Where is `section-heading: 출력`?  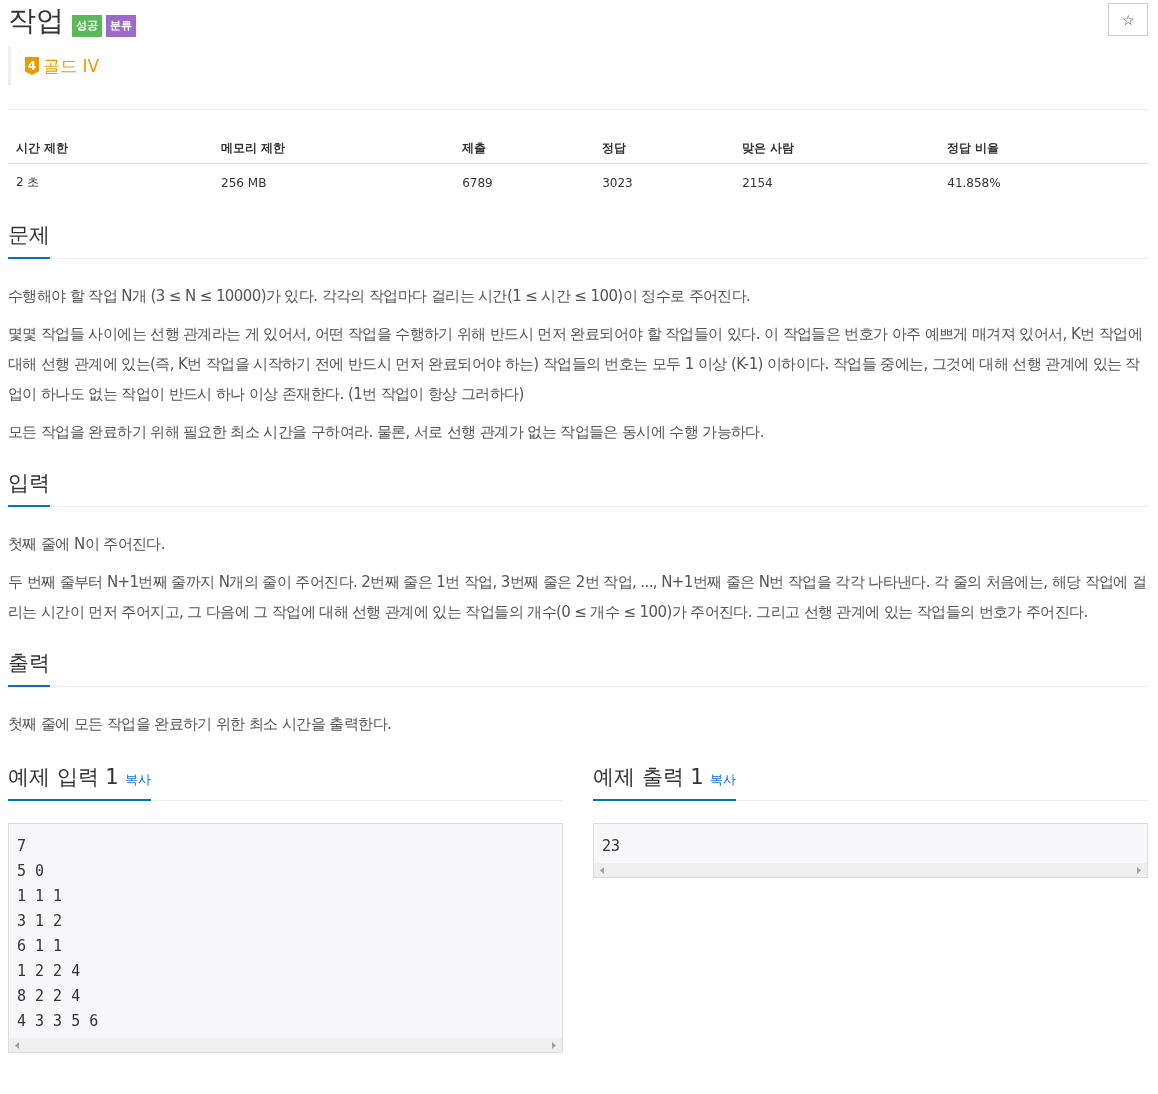
section-heading: 출력 is located at coordinates (29, 668).